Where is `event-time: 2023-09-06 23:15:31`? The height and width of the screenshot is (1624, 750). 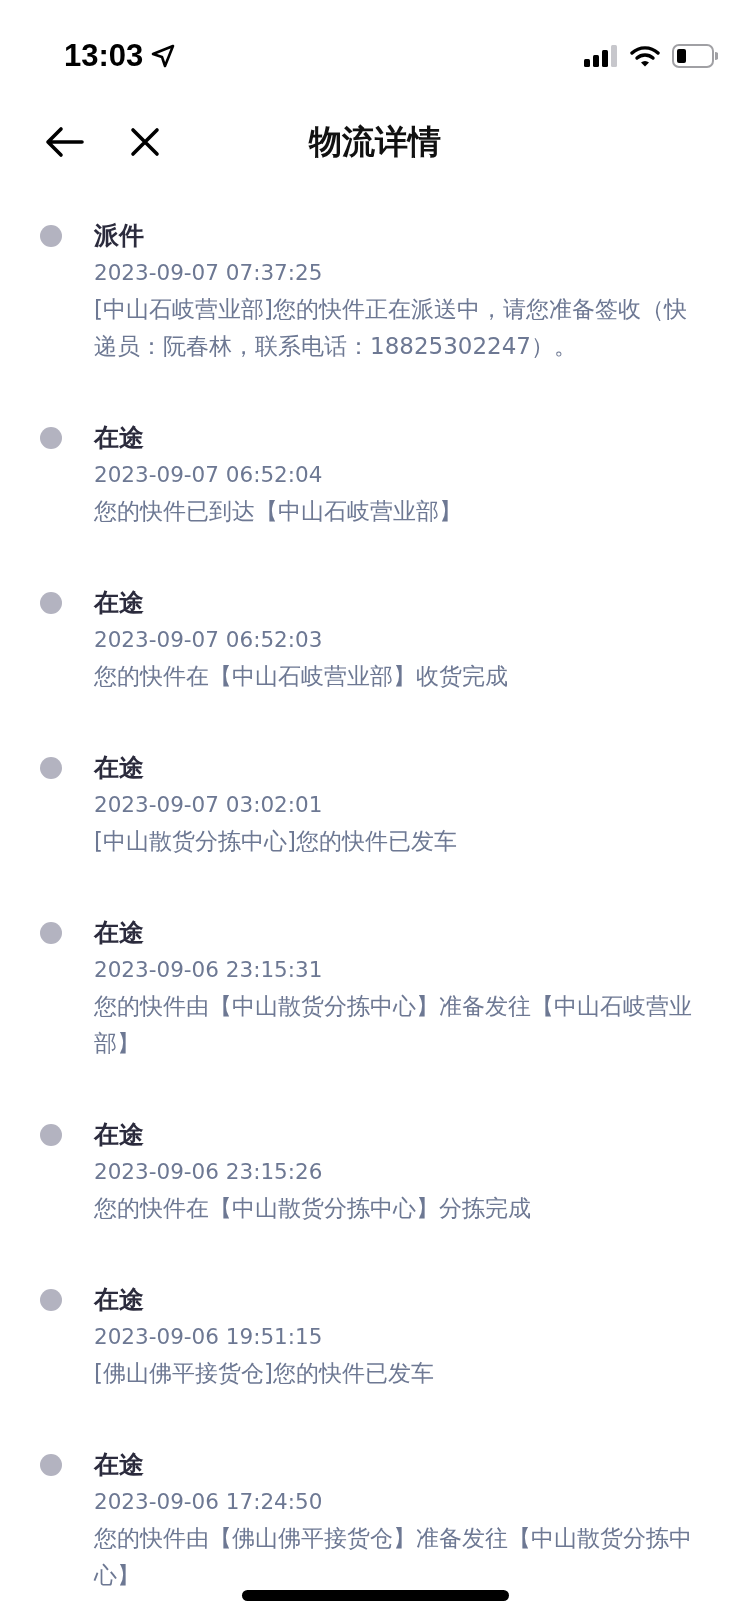 event-time: 2023-09-06 23:15:31 is located at coordinates (209, 970).